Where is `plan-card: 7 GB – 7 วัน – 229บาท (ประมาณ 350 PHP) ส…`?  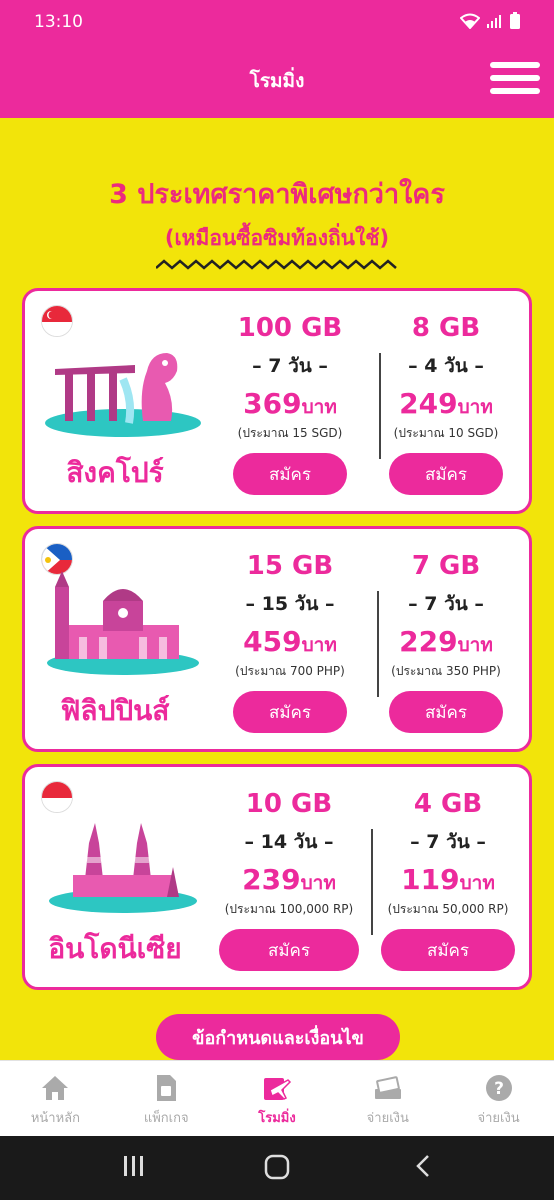
plan-card: 7 GB – 7 วัน – 229บาท (ประมาณ 350 PHP) ส… is located at coordinates (446, 642).